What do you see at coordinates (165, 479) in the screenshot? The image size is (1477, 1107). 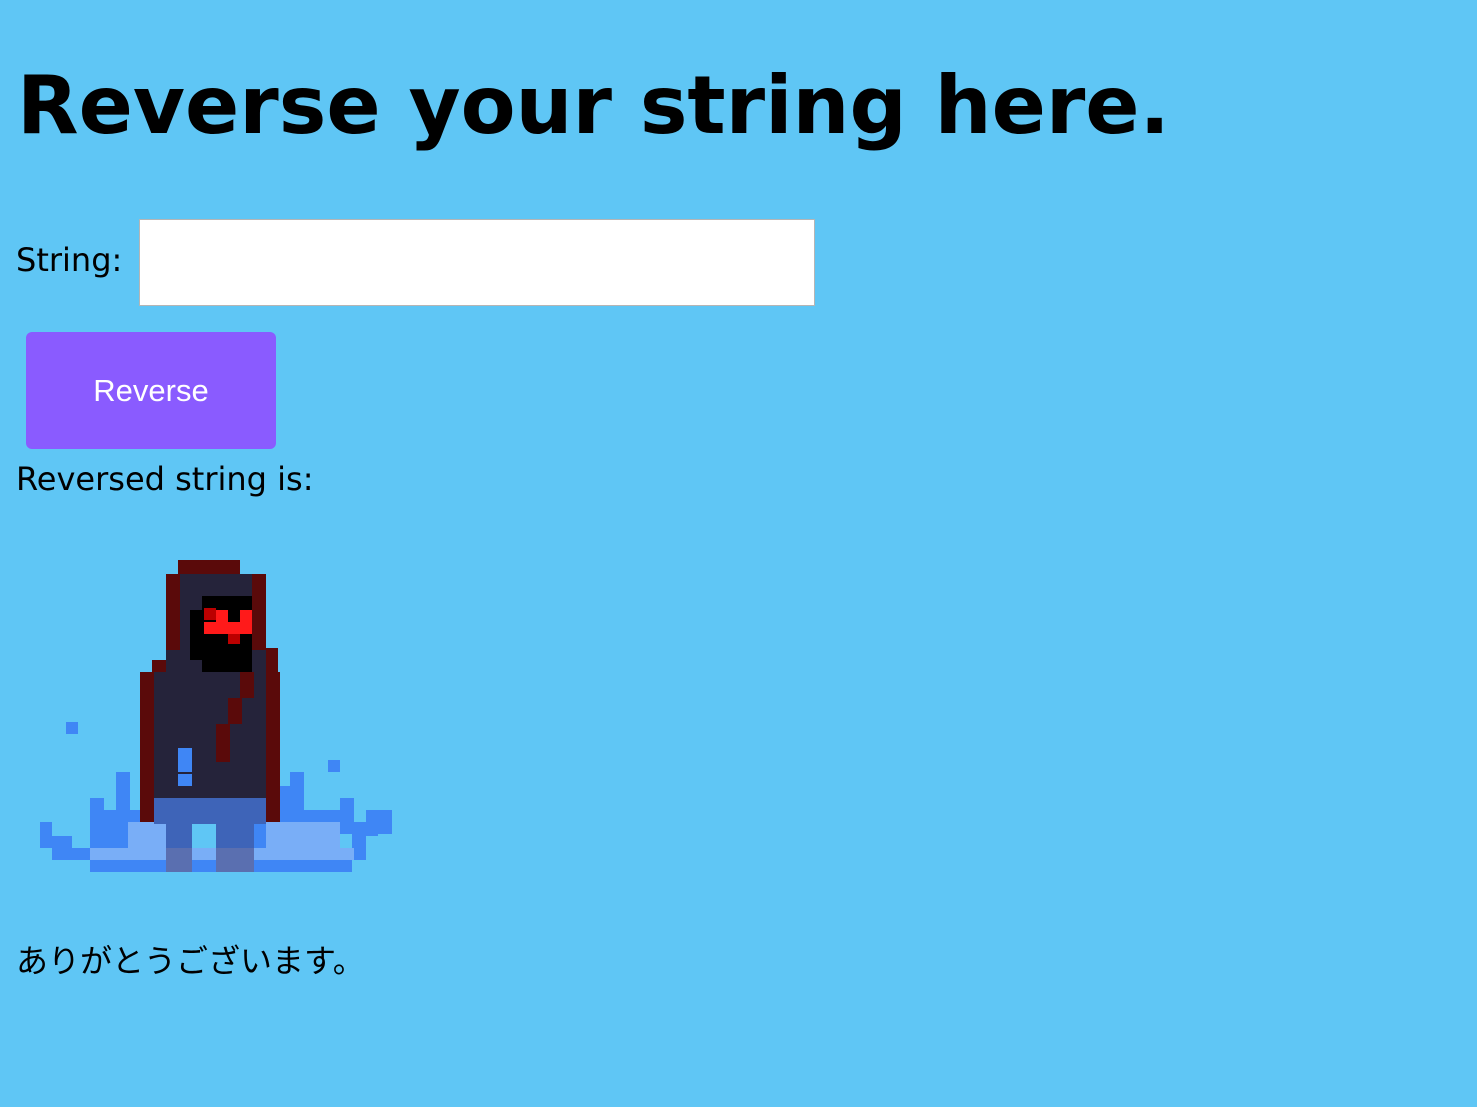 I see `reversed-string-label: Reversed string is:` at bounding box center [165, 479].